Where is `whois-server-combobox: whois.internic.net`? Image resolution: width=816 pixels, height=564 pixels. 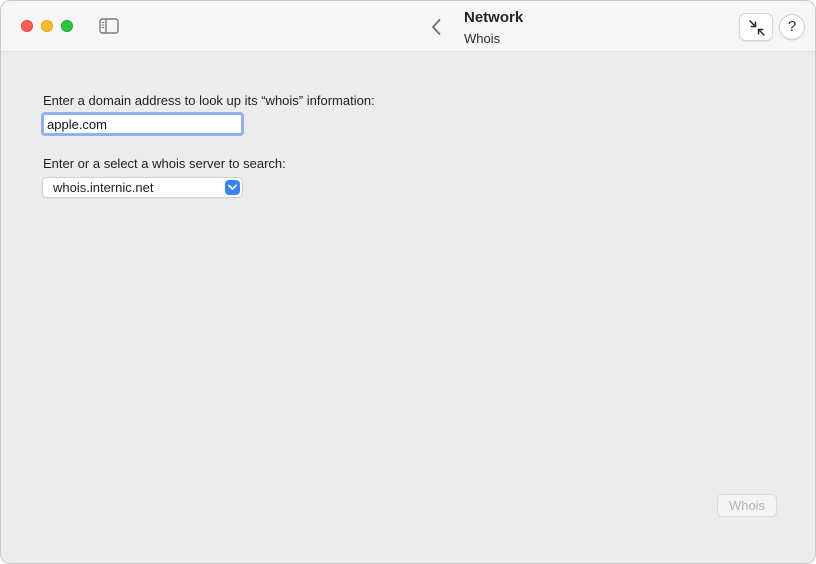
whois-server-combobox: whois.internic.net is located at coordinates (142, 187).